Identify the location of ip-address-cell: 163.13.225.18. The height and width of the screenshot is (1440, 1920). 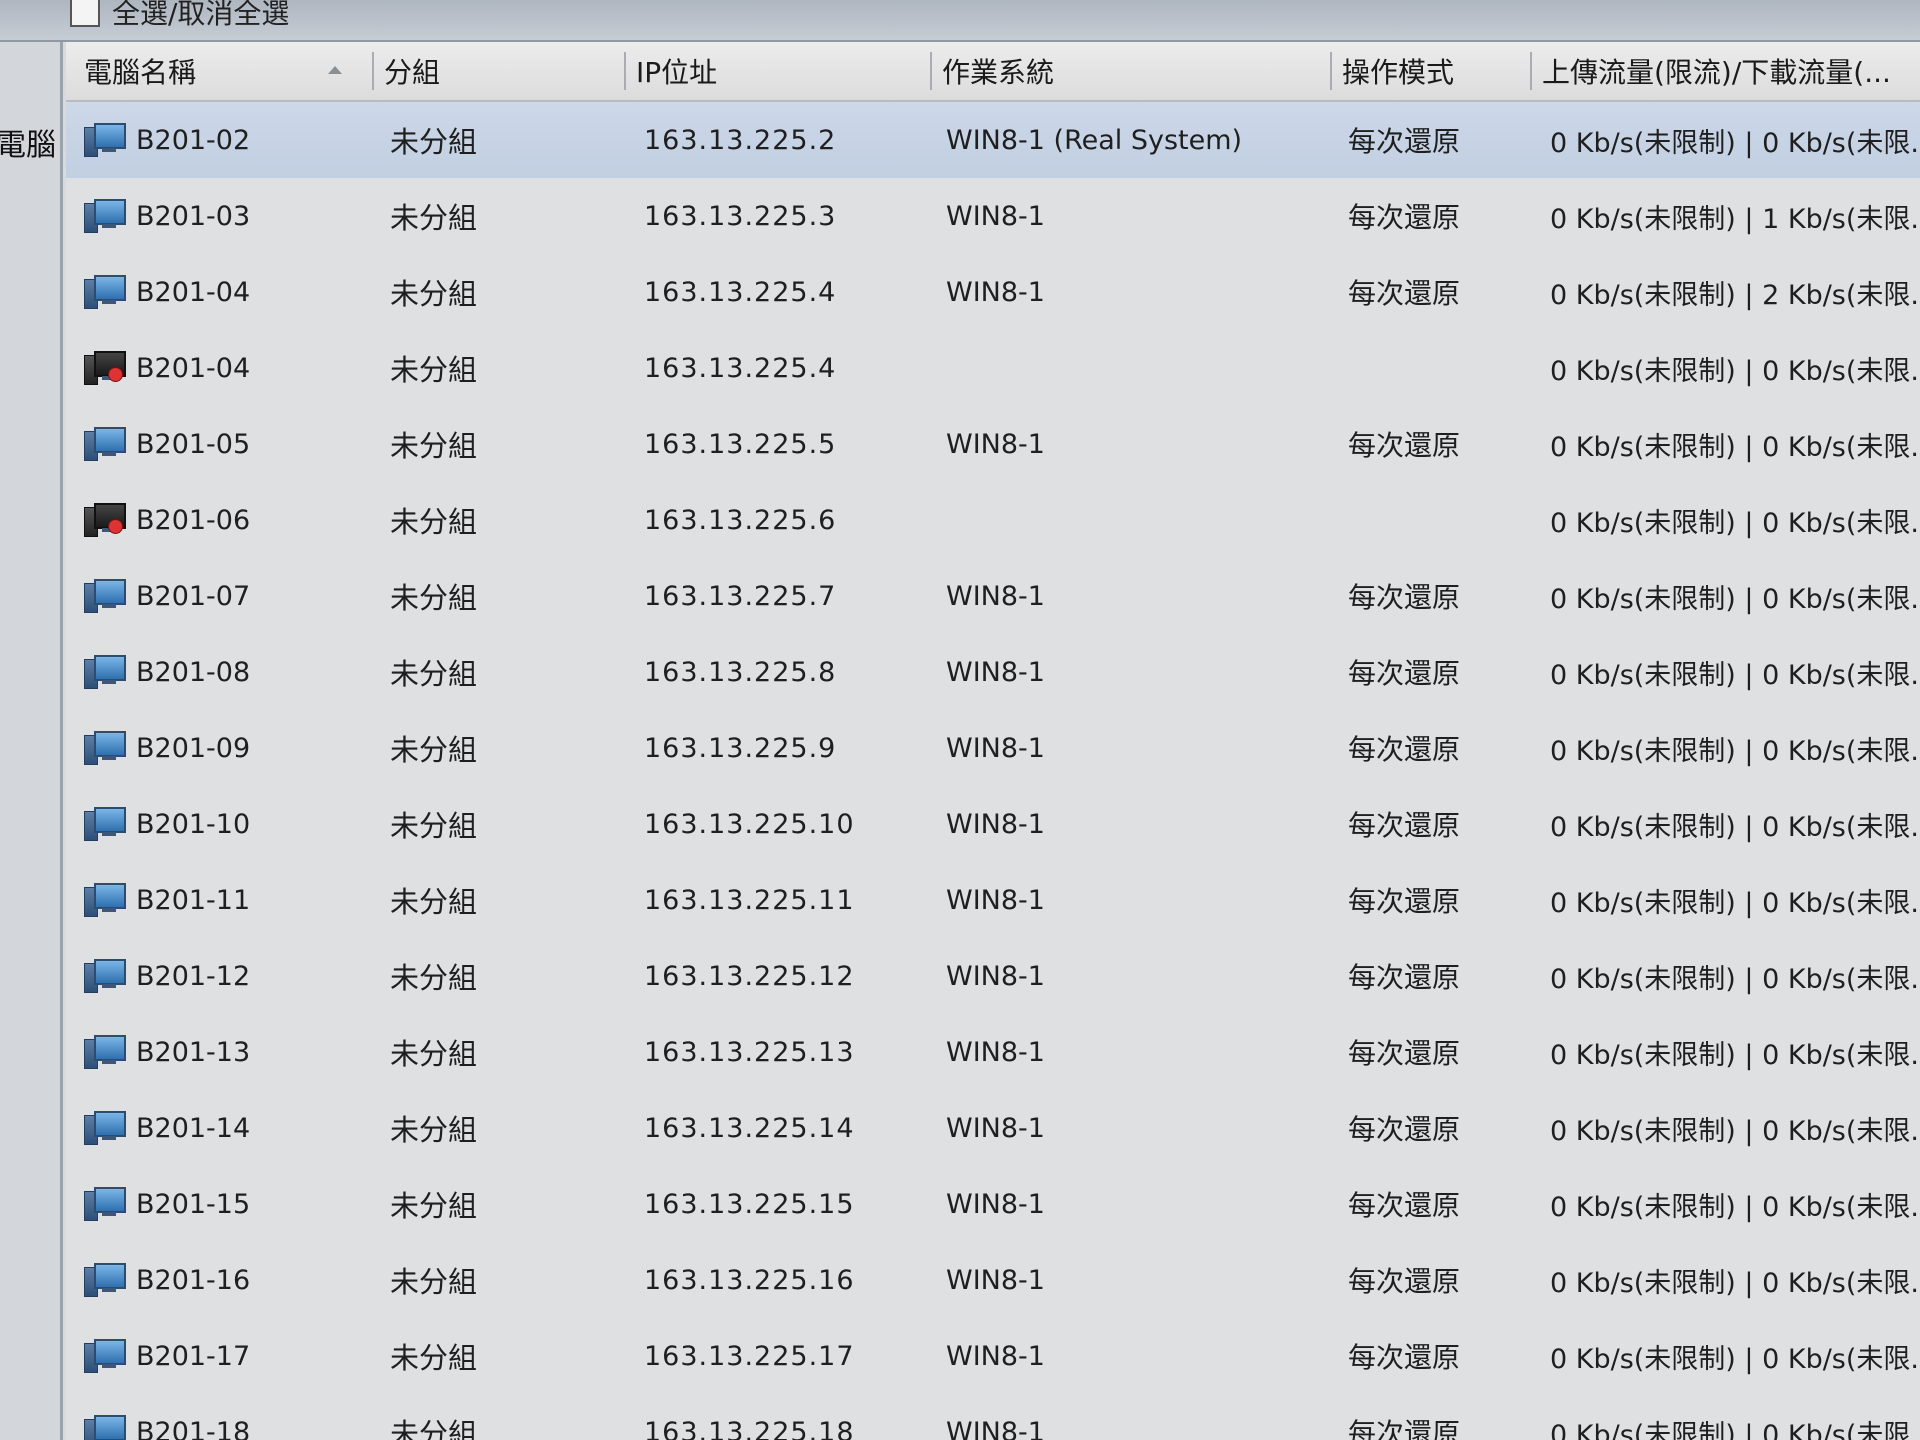
(749, 1428).